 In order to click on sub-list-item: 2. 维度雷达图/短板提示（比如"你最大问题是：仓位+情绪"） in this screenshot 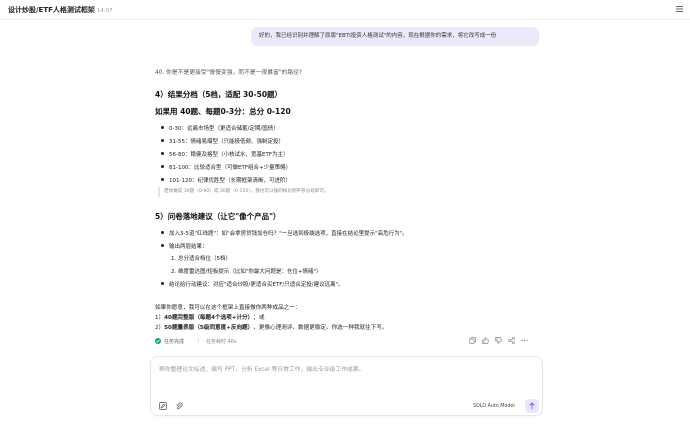, I will do `click(246, 272)`.